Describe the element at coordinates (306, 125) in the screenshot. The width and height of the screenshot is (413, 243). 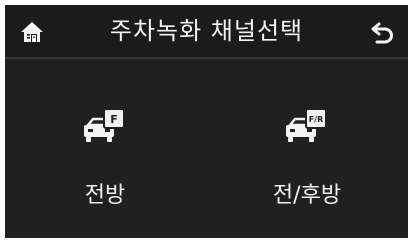
I see `car-front-rear-camera-icon: F/R` at that location.